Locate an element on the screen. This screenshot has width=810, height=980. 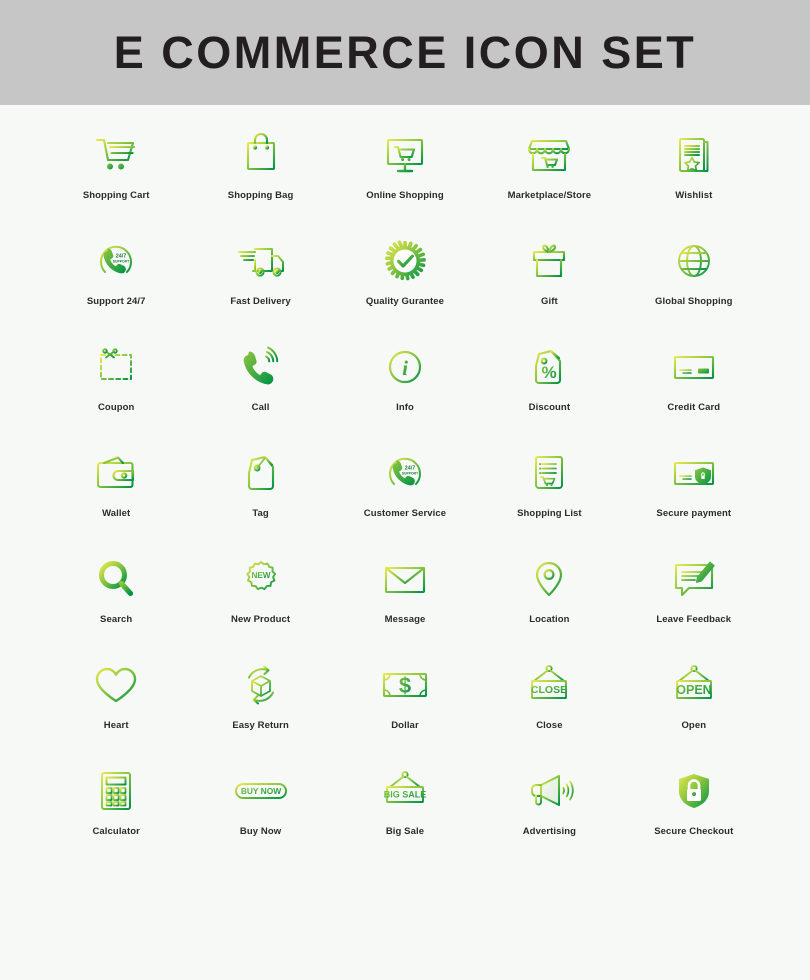
icon-cell-coupon: Coupon is located at coordinates (116, 392).